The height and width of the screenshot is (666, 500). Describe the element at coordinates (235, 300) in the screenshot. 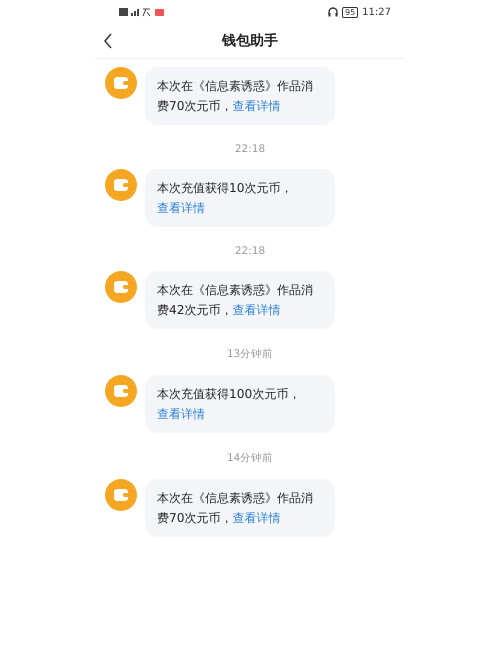

I see `message-text: 本次在《信息素诱惑》作品消费42次元币，查看详情` at that location.